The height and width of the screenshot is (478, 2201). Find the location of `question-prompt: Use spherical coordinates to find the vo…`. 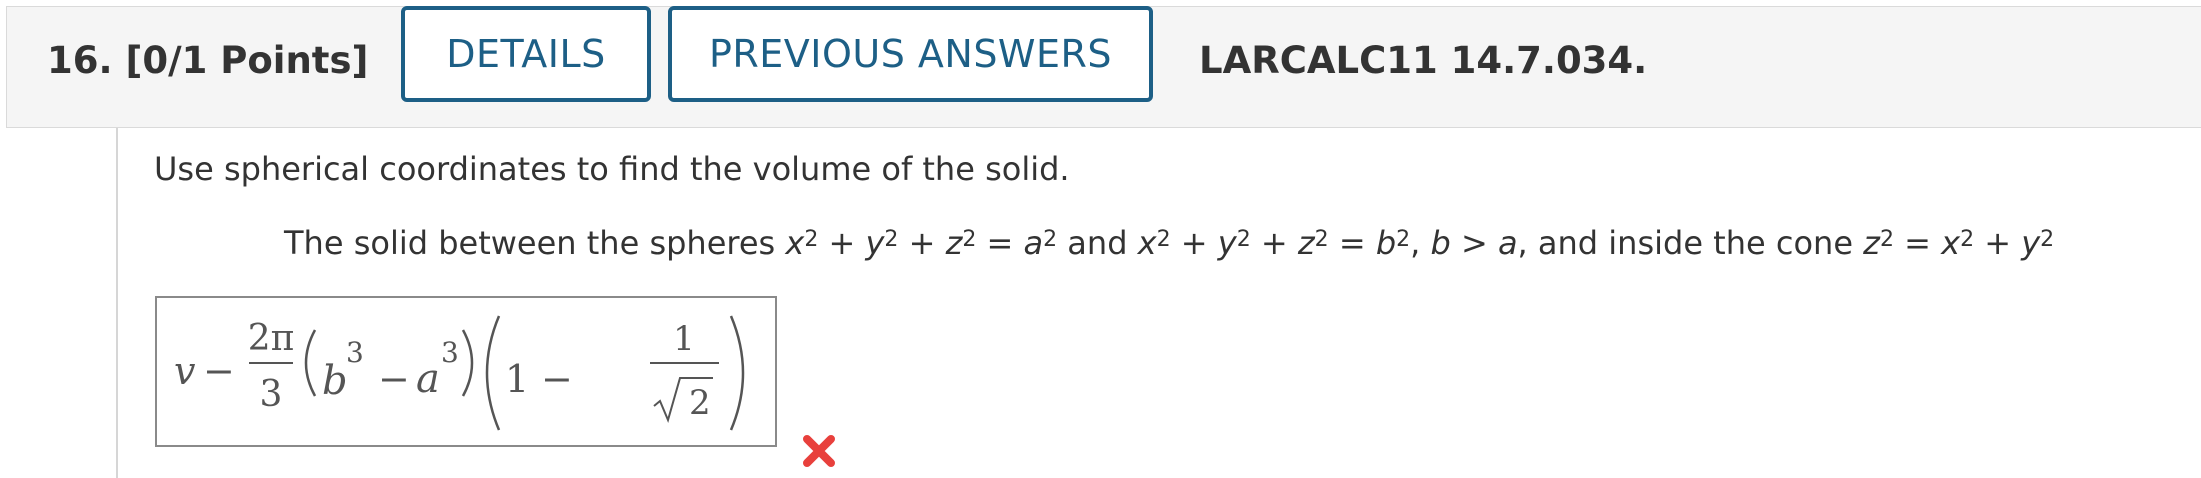

question-prompt: Use spherical coordinates to find the vo… is located at coordinates (612, 169).